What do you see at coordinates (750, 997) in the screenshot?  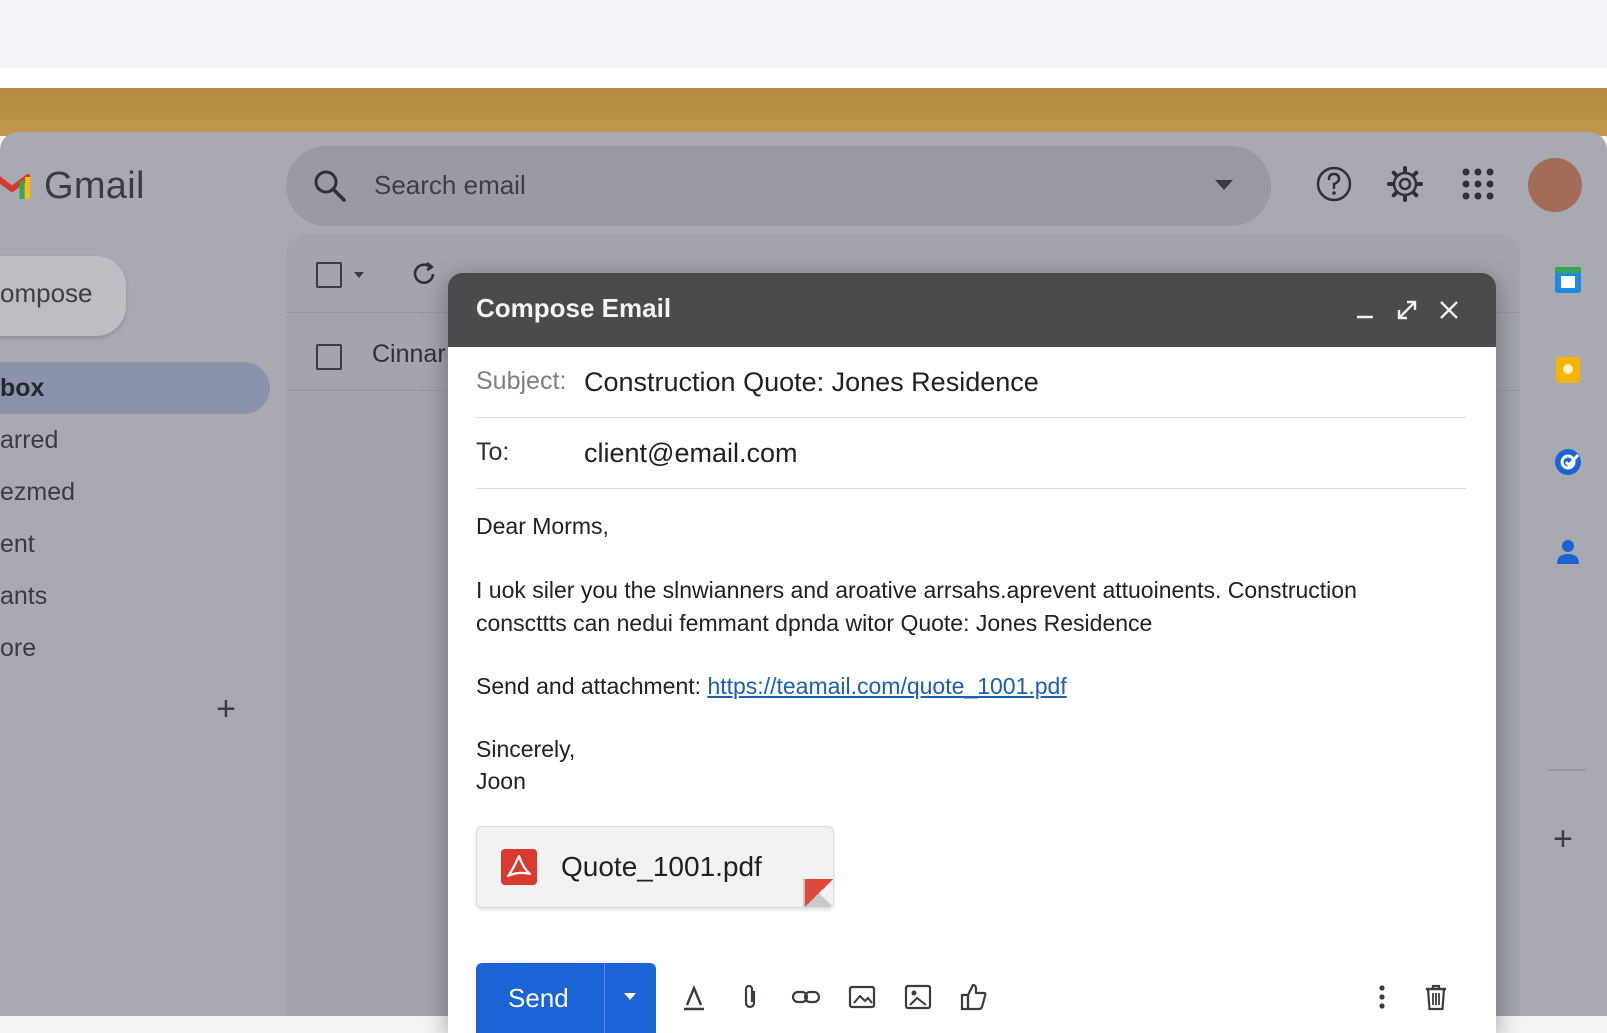 I see `paperclip-icon` at bounding box center [750, 997].